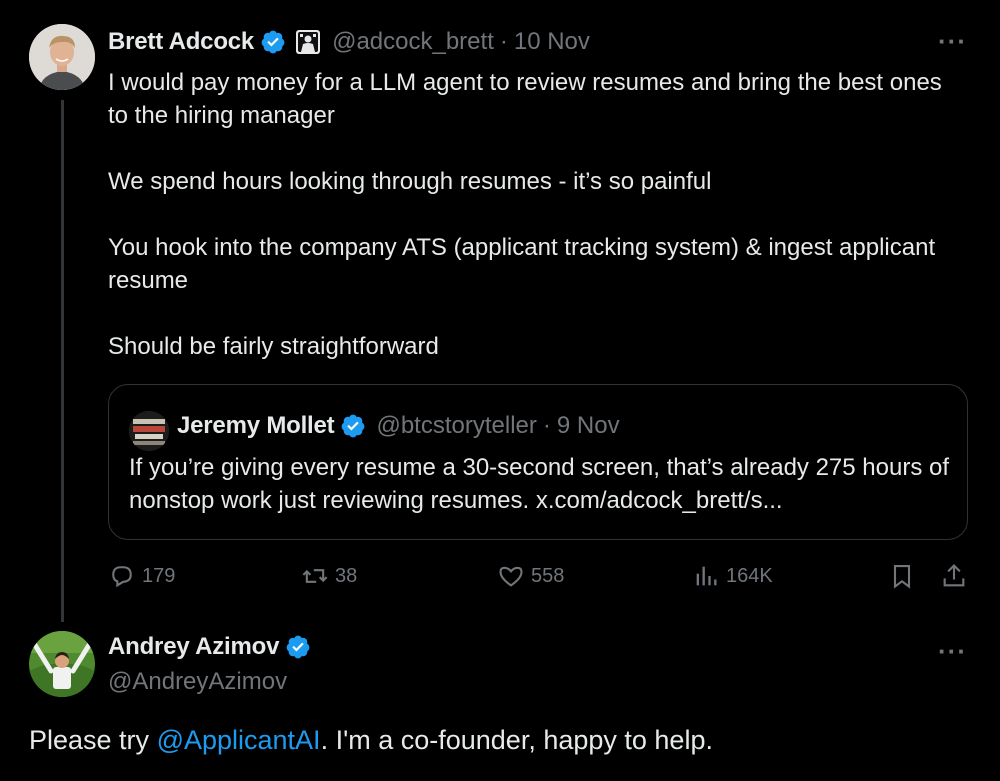 The height and width of the screenshot is (781, 1000). What do you see at coordinates (193, 647) in the screenshot?
I see `reply-author-name: Andrey Azimov` at bounding box center [193, 647].